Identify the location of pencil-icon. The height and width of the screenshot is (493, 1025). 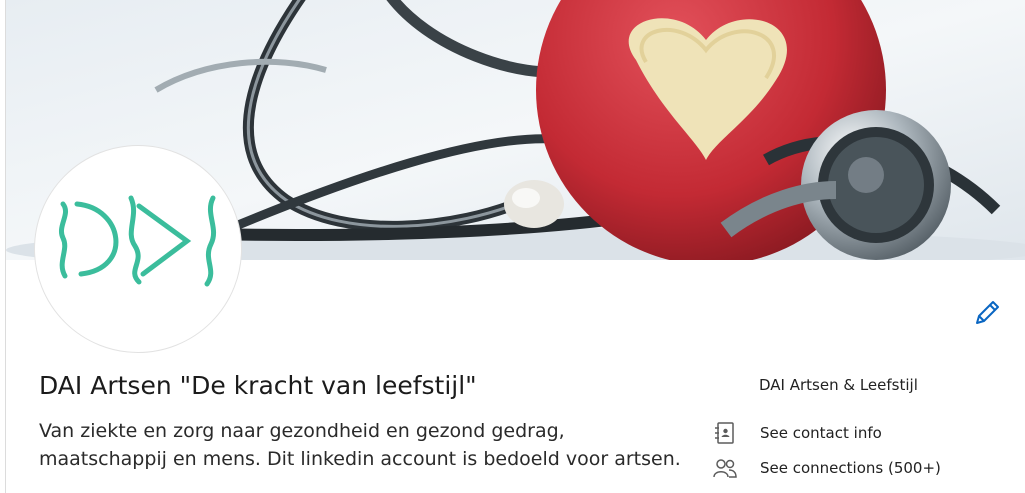
(987, 312).